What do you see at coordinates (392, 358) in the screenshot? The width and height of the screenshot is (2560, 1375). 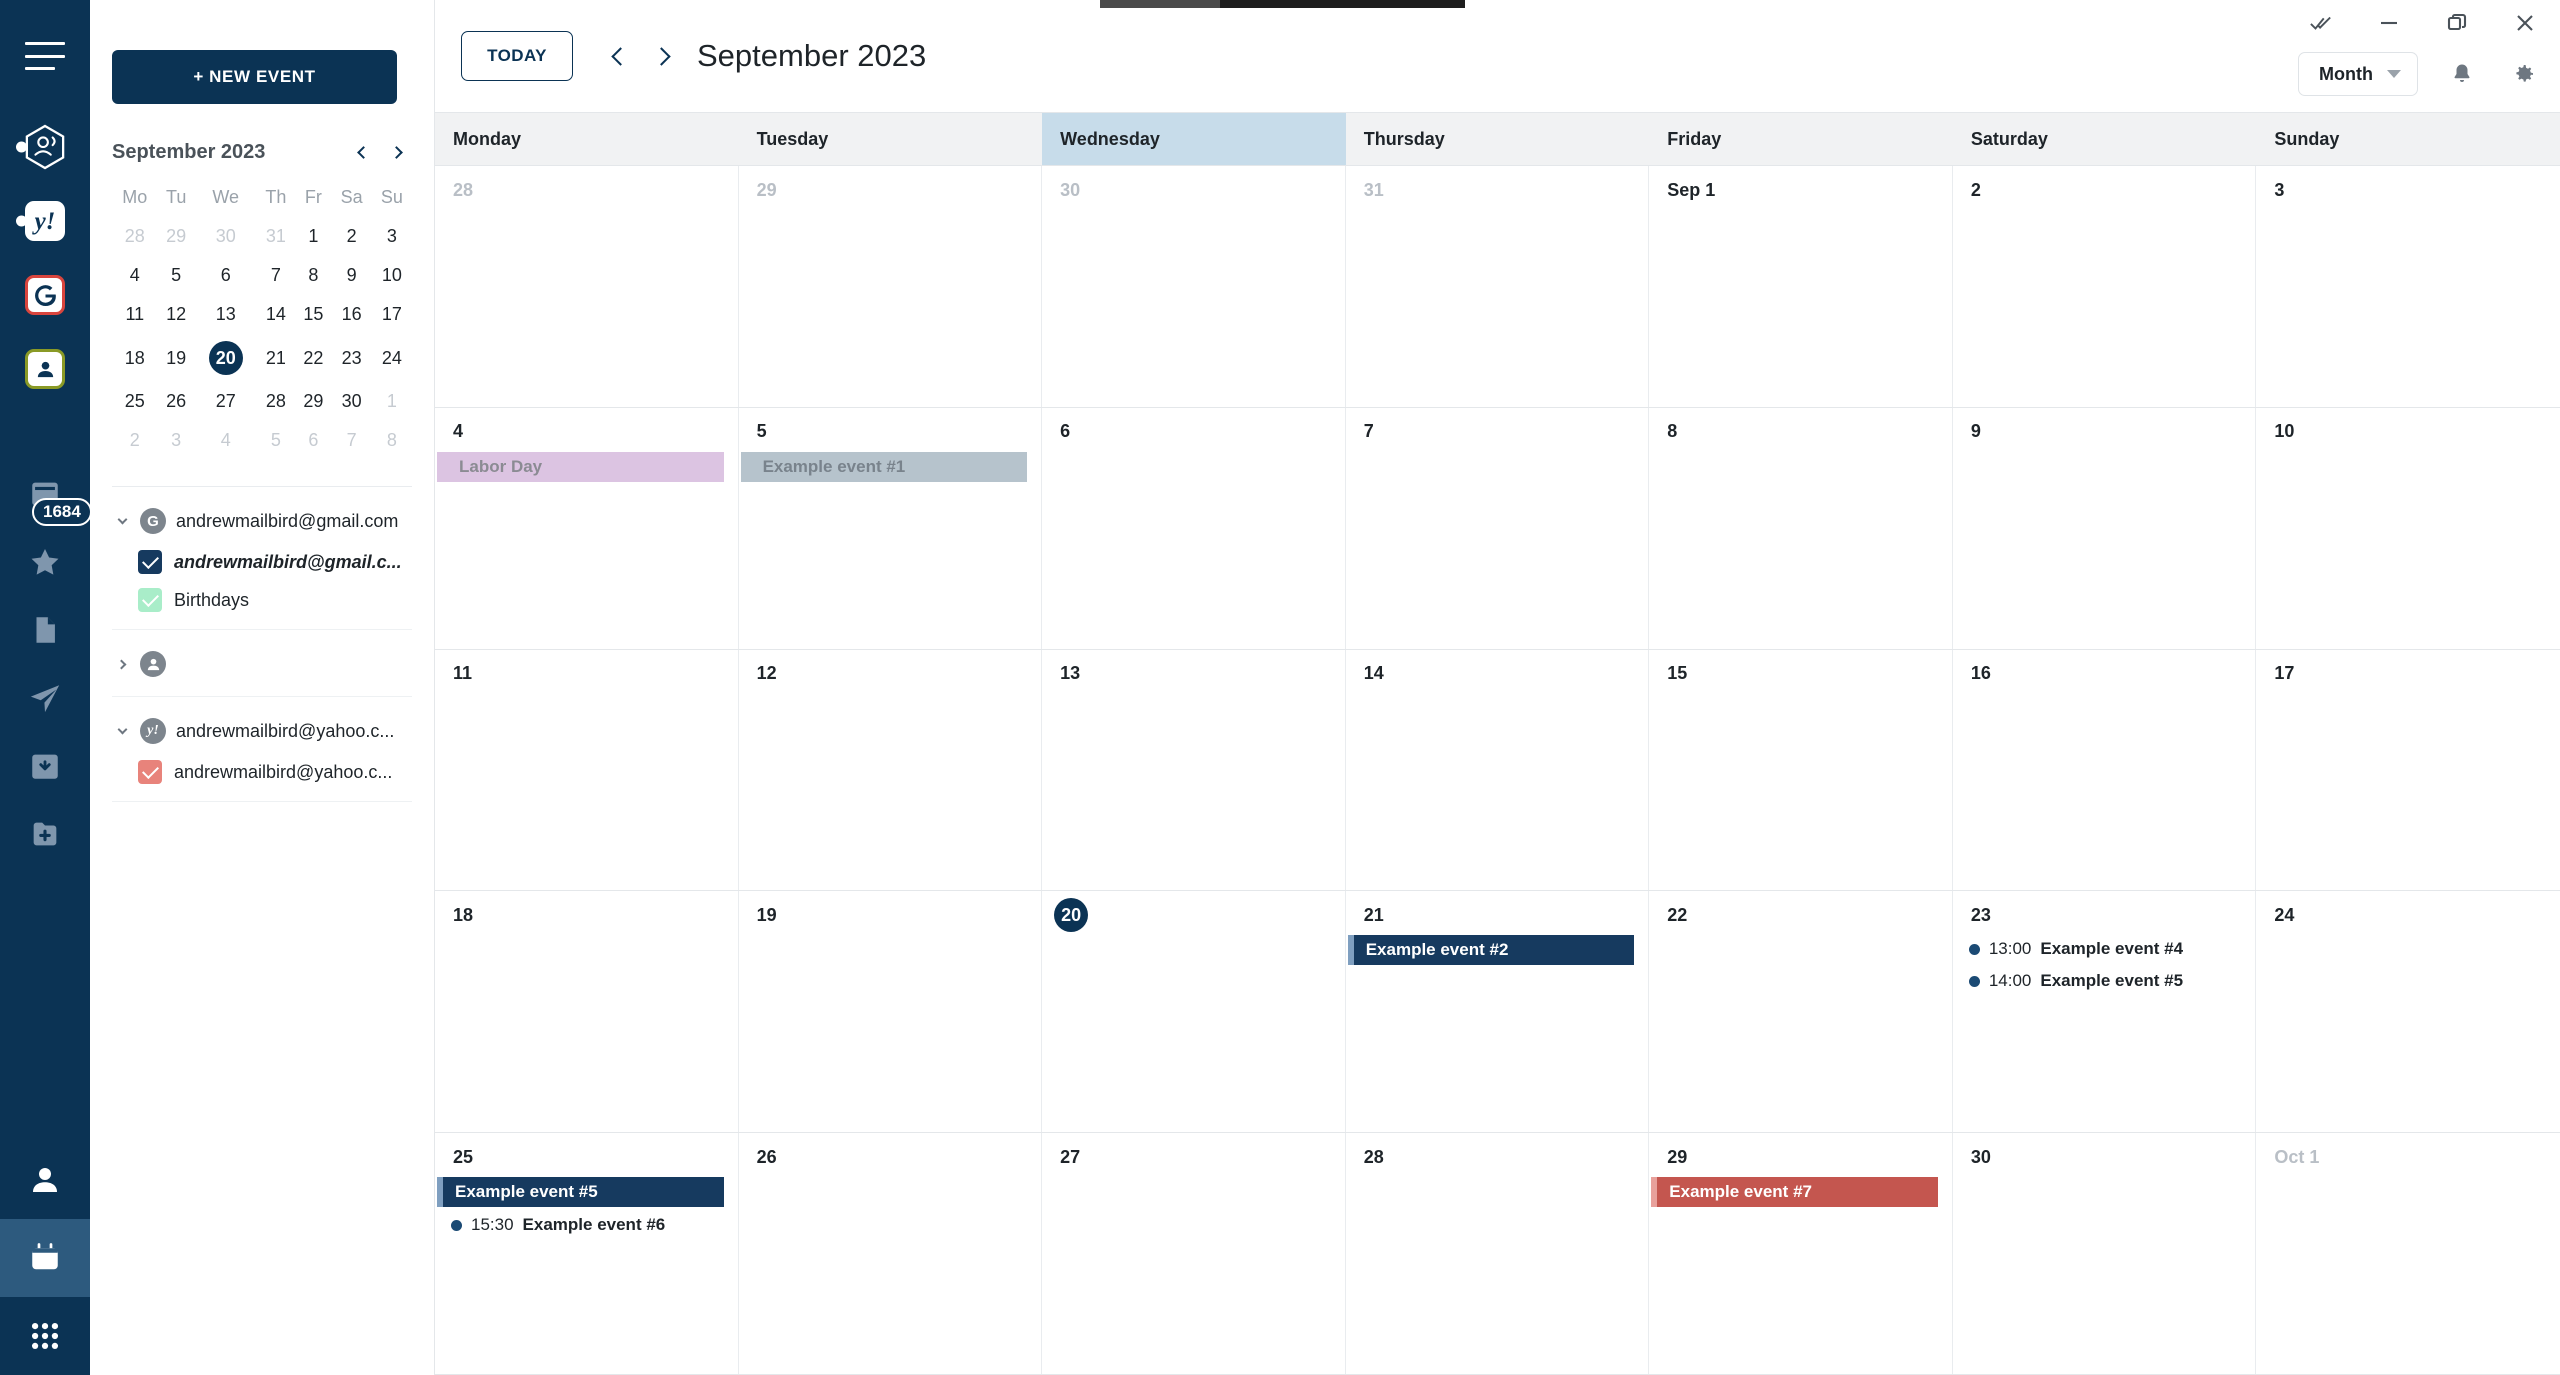 I see `mini-day-cell: 24` at bounding box center [392, 358].